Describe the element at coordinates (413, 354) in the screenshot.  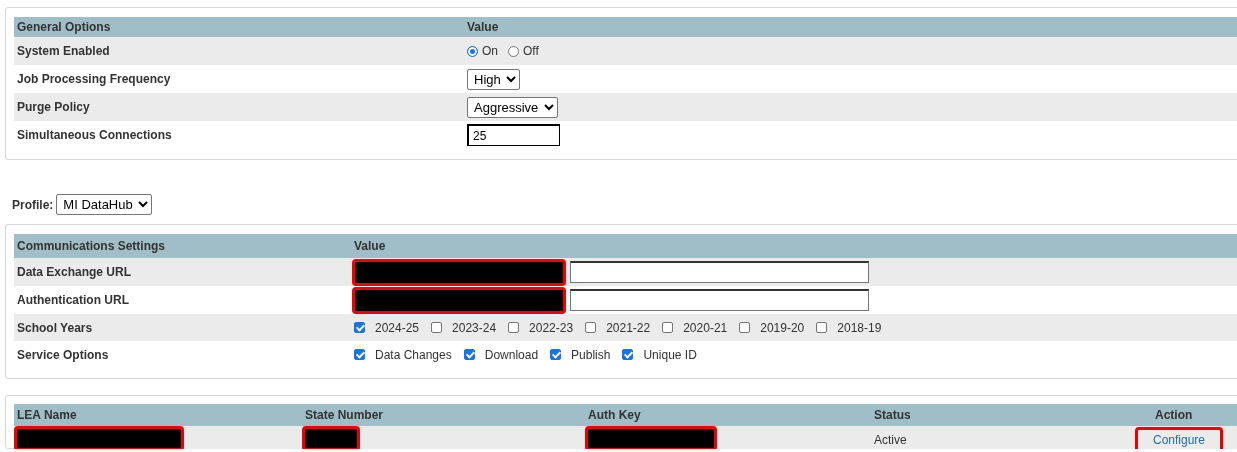
I see `checkbox-label: Data Changes` at that location.